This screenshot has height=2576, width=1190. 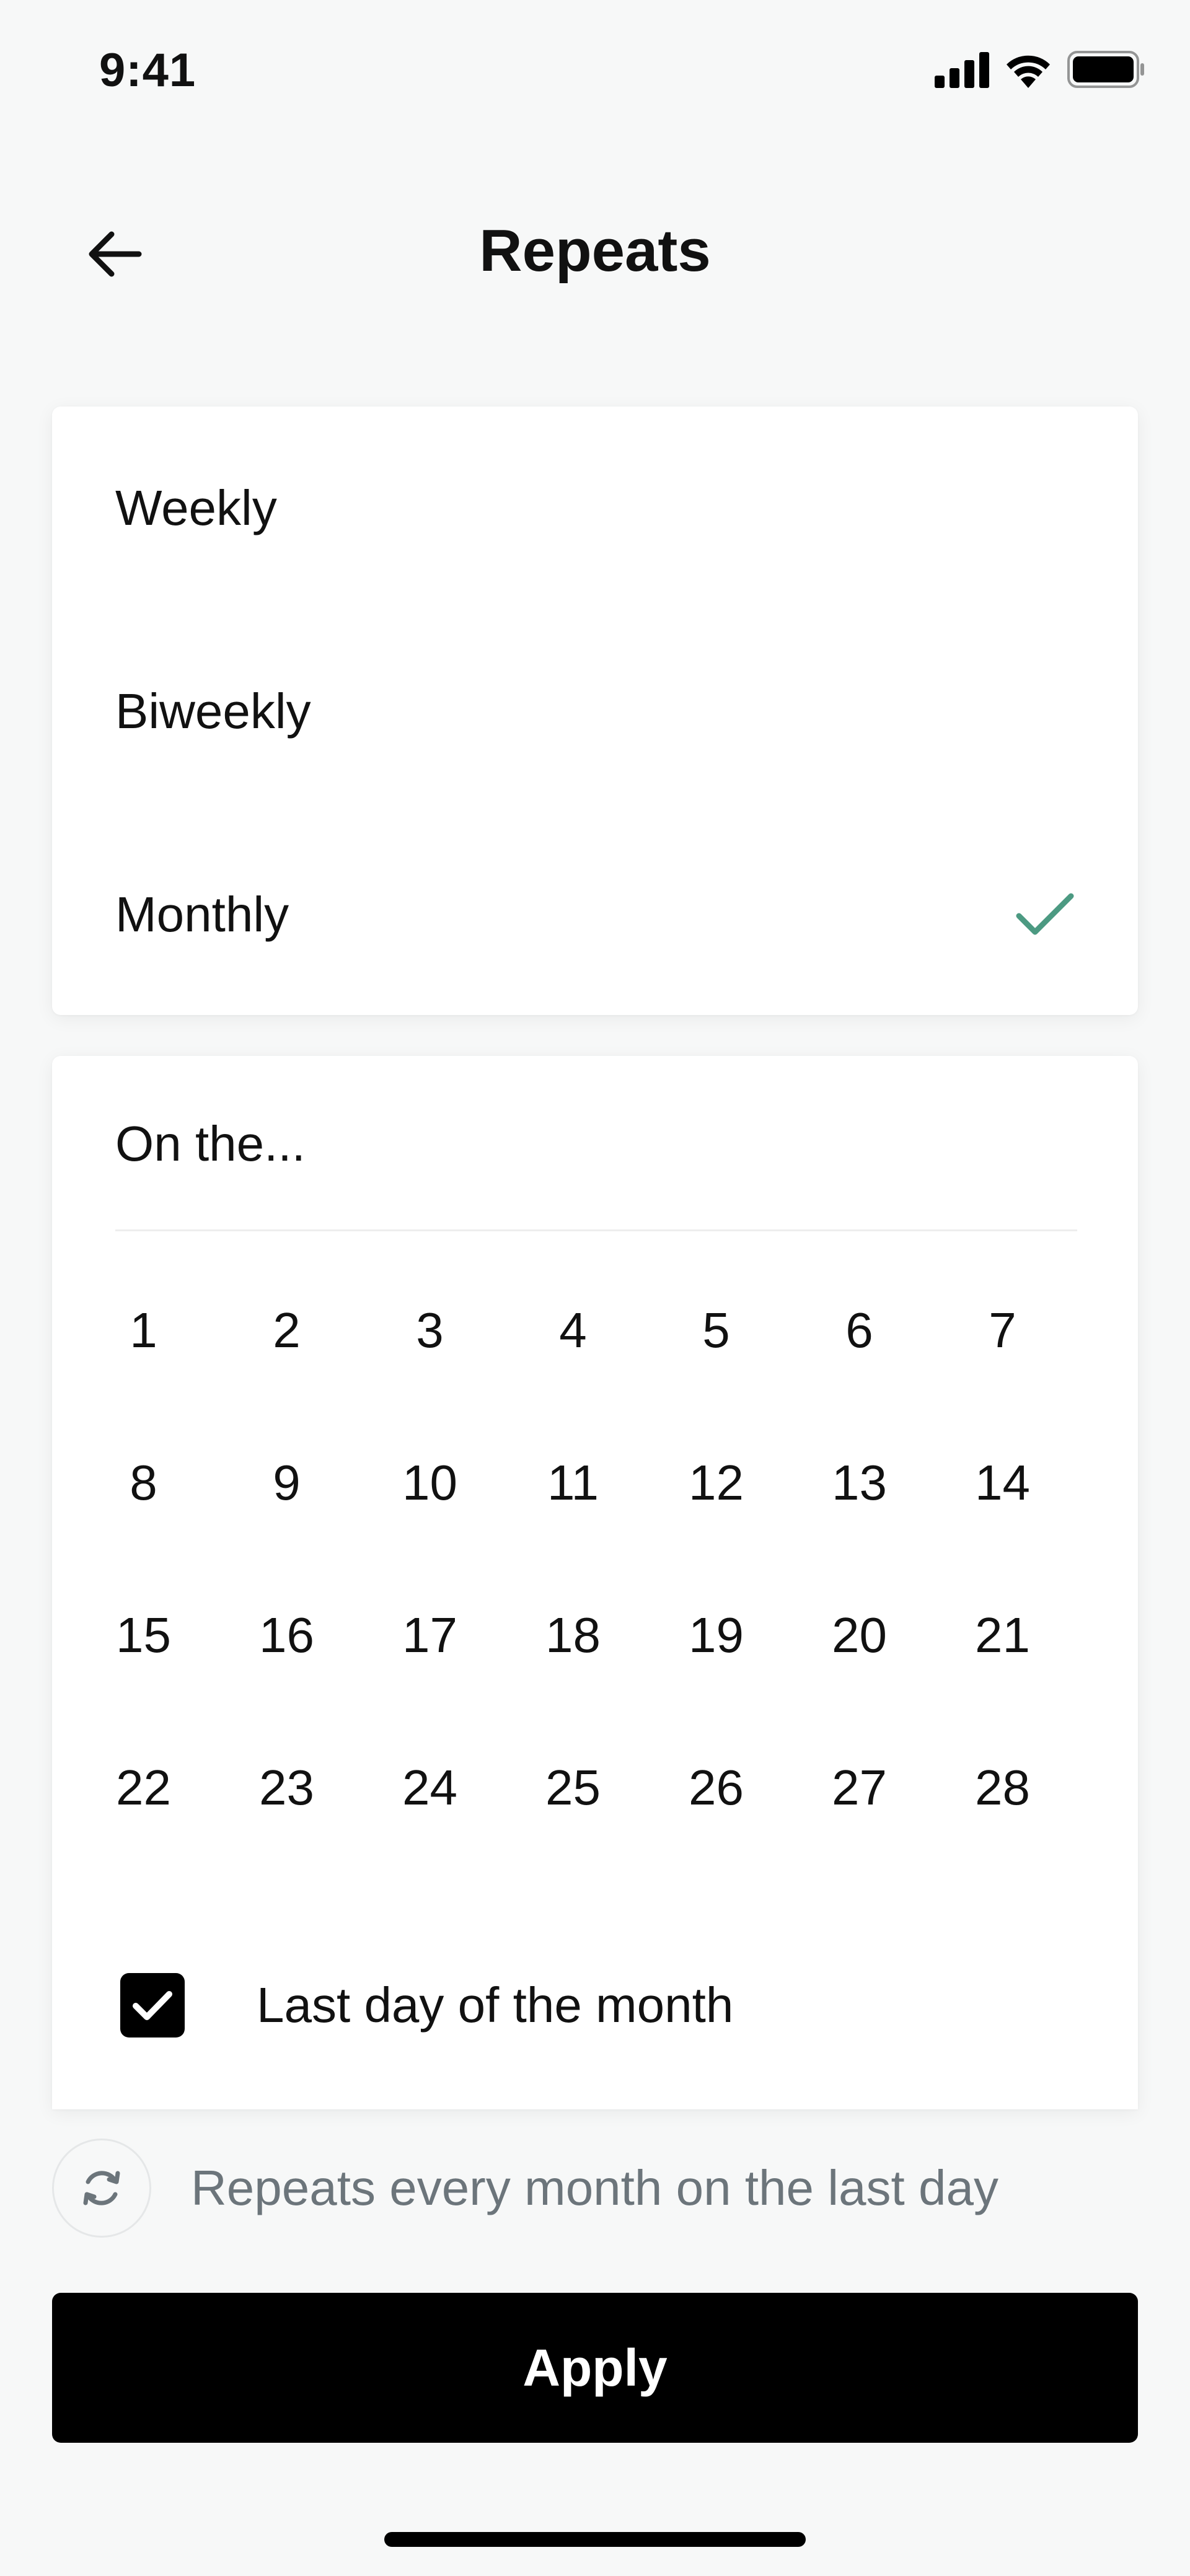 What do you see at coordinates (573, 1331) in the screenshot?
I see `day-option: 4` at bounding box center [573, 1331].